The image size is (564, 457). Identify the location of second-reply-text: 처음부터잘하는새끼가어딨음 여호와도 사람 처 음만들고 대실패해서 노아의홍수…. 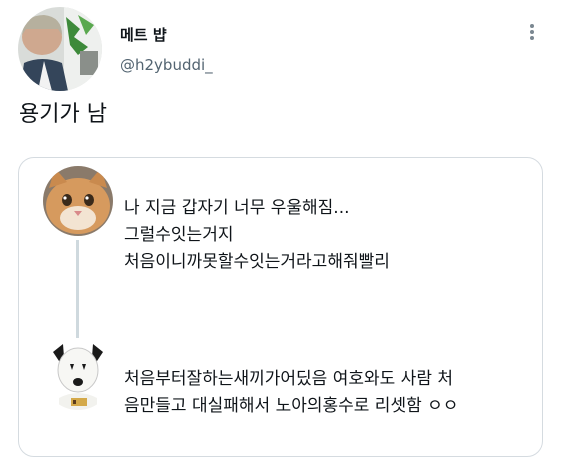
(291, 393).